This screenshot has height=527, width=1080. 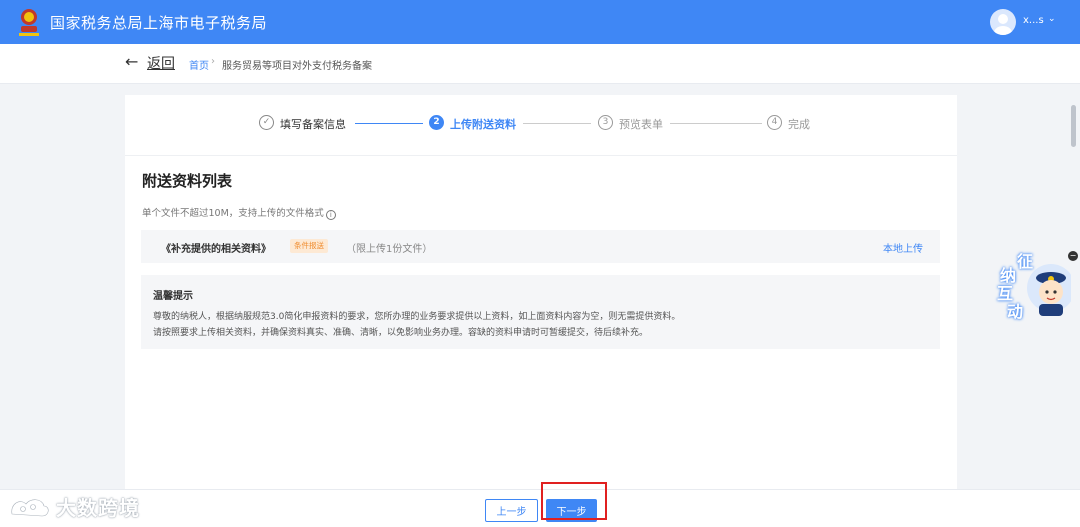 What do you see at coordinates (799, 124) in the screenshot?
I see `step-4-label: 完成` at bounding box center [799, 124].